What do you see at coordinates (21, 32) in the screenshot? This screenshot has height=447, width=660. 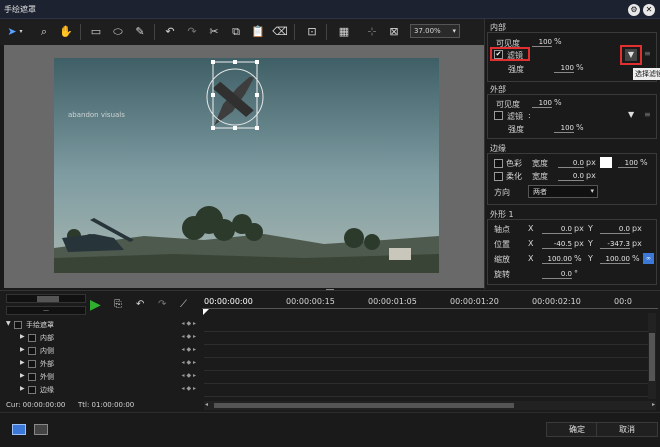 I see `chevron-down-icon: ▾` at bounding box center [21, 32].